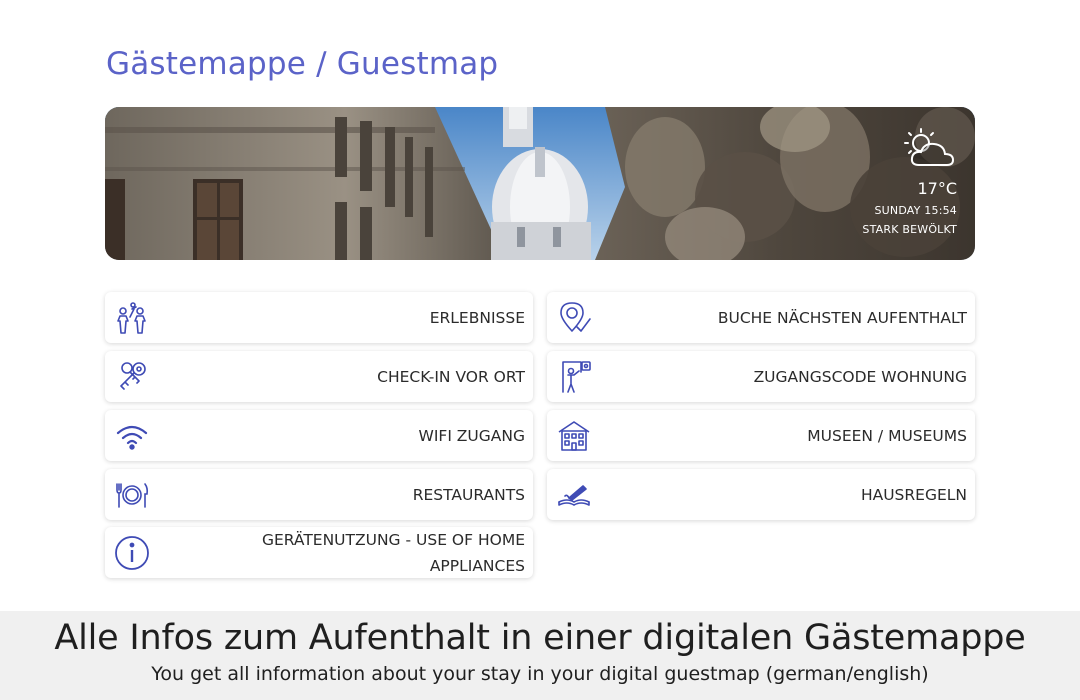 The height and width of the screenshot is (700, 1080). I want to click on tile-zugangscode: ZUGANGSCODE WOHNUNG, so click(761, 376).